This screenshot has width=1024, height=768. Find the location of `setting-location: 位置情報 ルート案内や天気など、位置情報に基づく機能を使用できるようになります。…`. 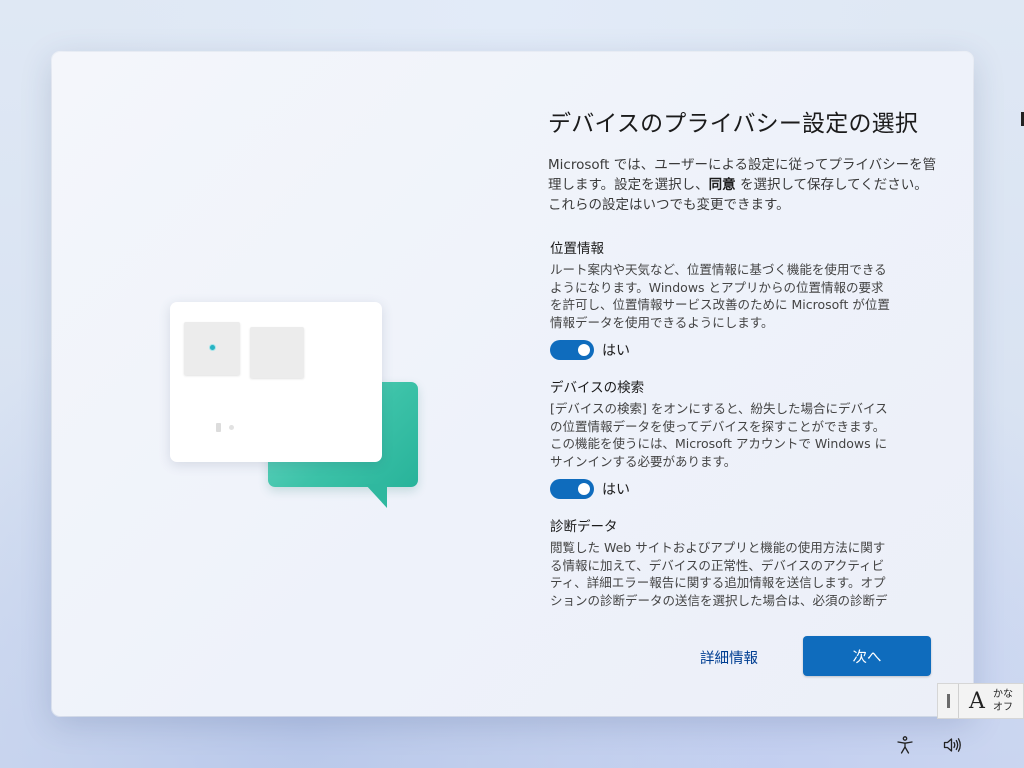

setting-location: 位置情報 ルート案内や天気など、位置情報に基づく機能を使用できるようになります。… is located at coordinates (720, 298).